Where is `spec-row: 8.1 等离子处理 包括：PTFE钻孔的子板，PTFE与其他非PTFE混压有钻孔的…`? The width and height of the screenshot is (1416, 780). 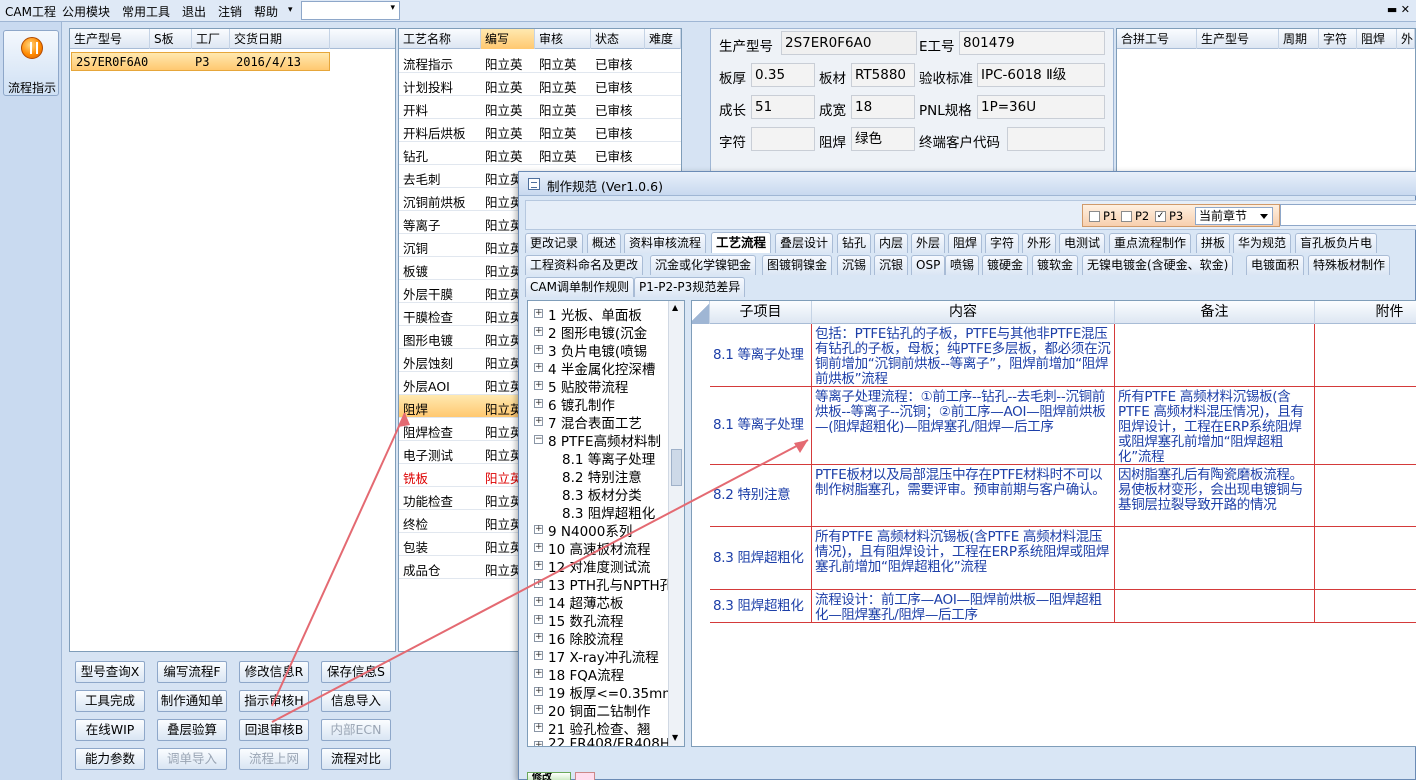 spec-row: 8.1 等离子处理 包括：PTFE钻孔的子板，PTFE与其他非PTFE混压有钻孔的… is located at coordinates (1063, 355).